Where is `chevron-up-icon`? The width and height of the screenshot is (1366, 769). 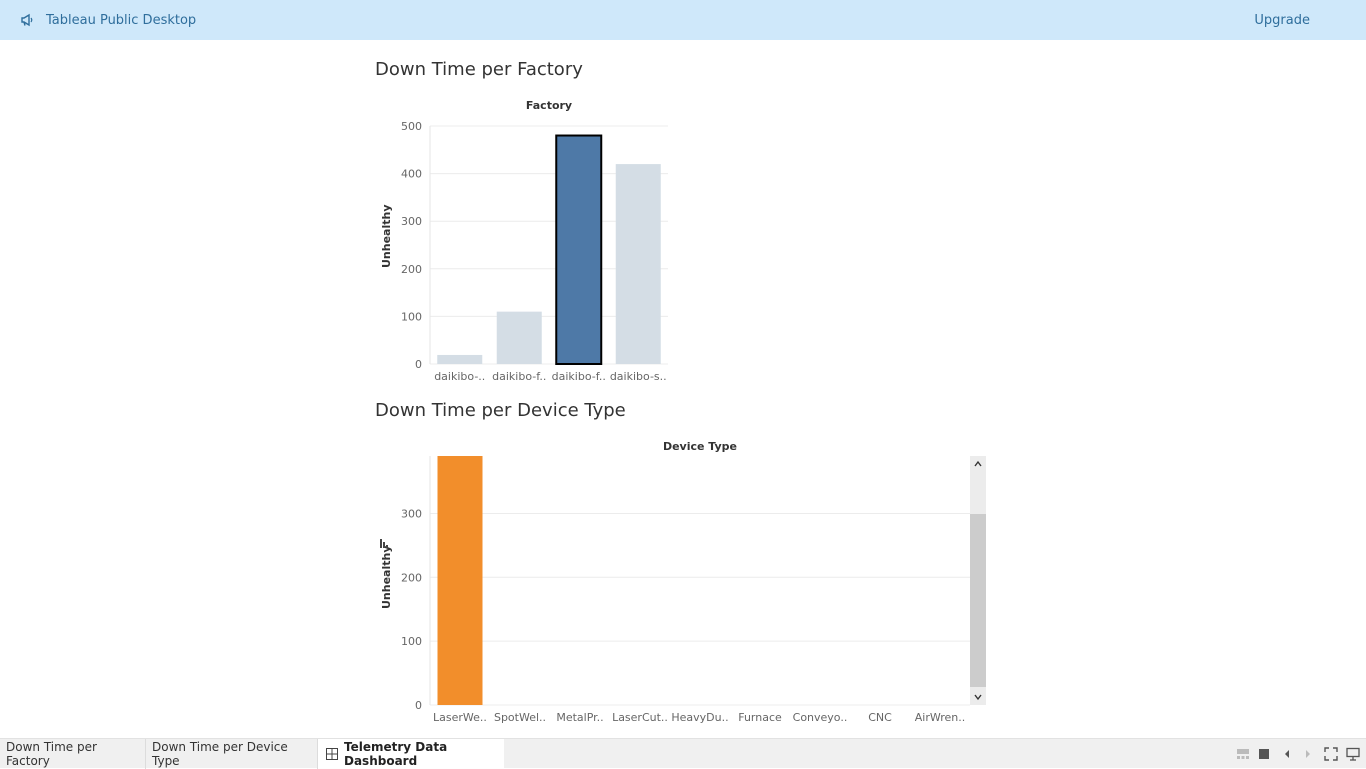
chevron-up-icon is located at coordinates (978, 464).